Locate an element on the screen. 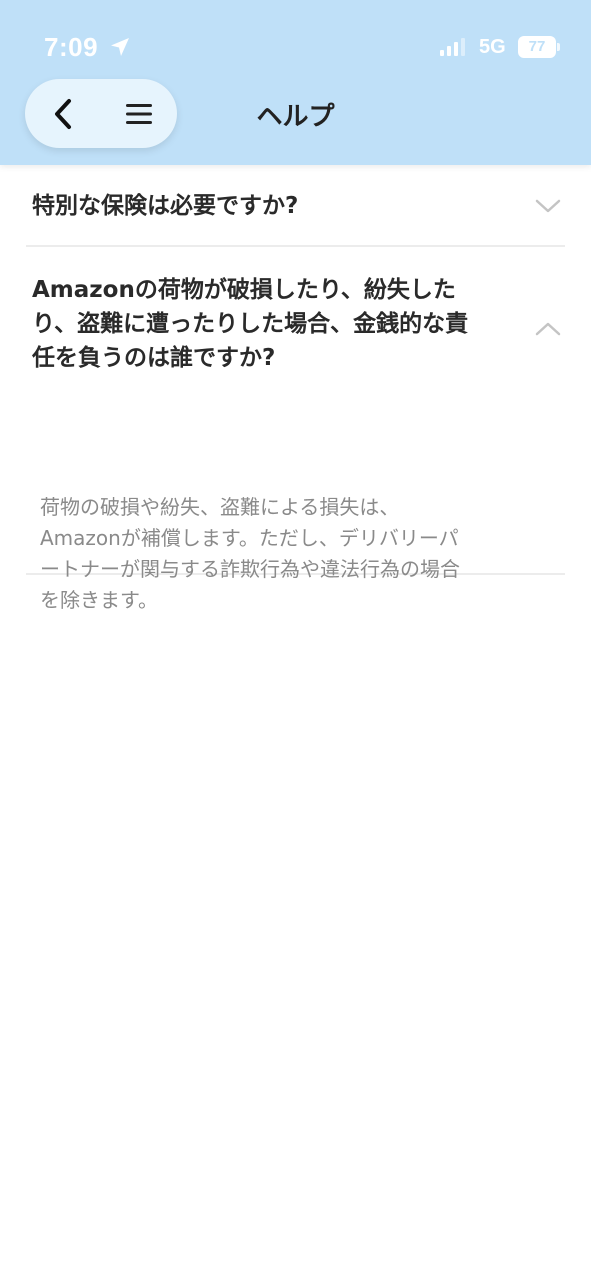 This screenshot has width=591, height=1280. chevron-up-icon is located at coordinates (548, 329).